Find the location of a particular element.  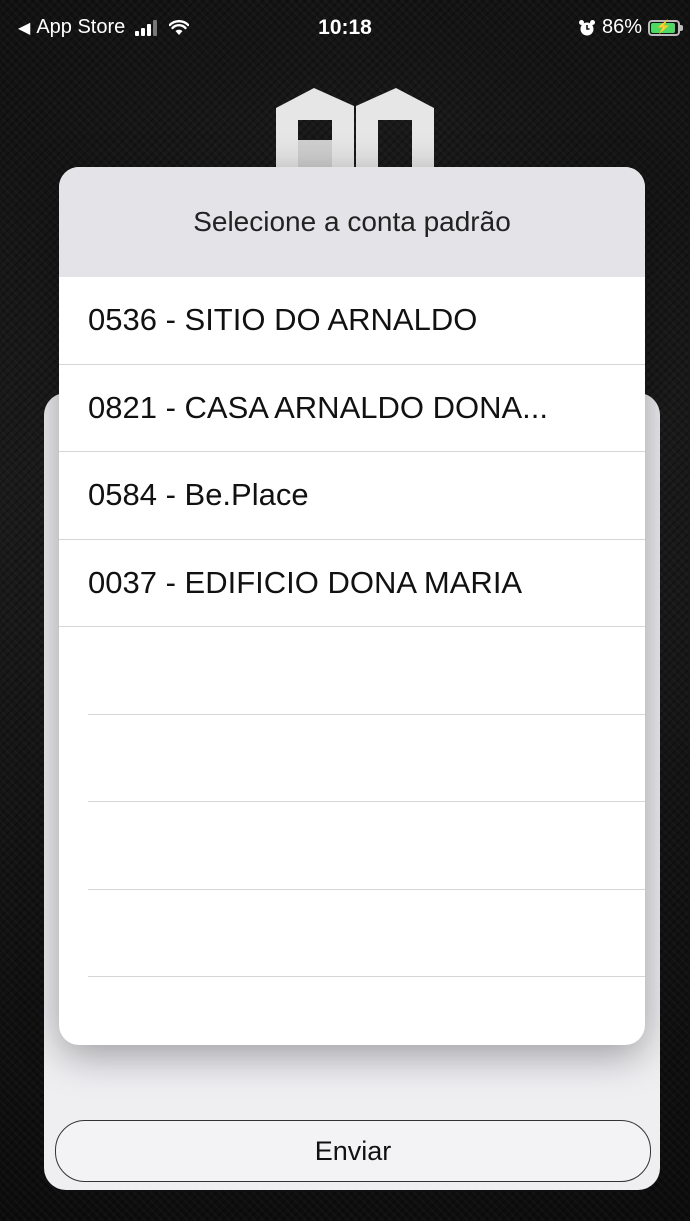

alarm-icon is located at coordinates (586, 27).